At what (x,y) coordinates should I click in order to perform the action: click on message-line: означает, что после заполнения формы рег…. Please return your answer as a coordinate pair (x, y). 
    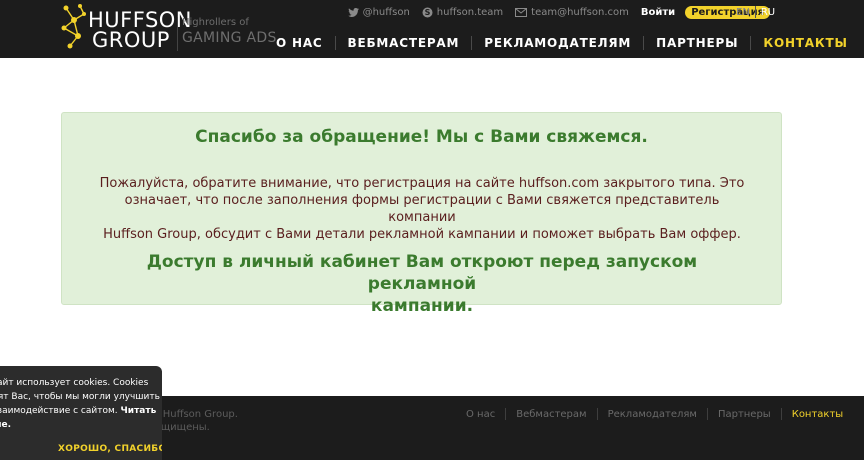
    Looking at the image, I should click on (422, 209).